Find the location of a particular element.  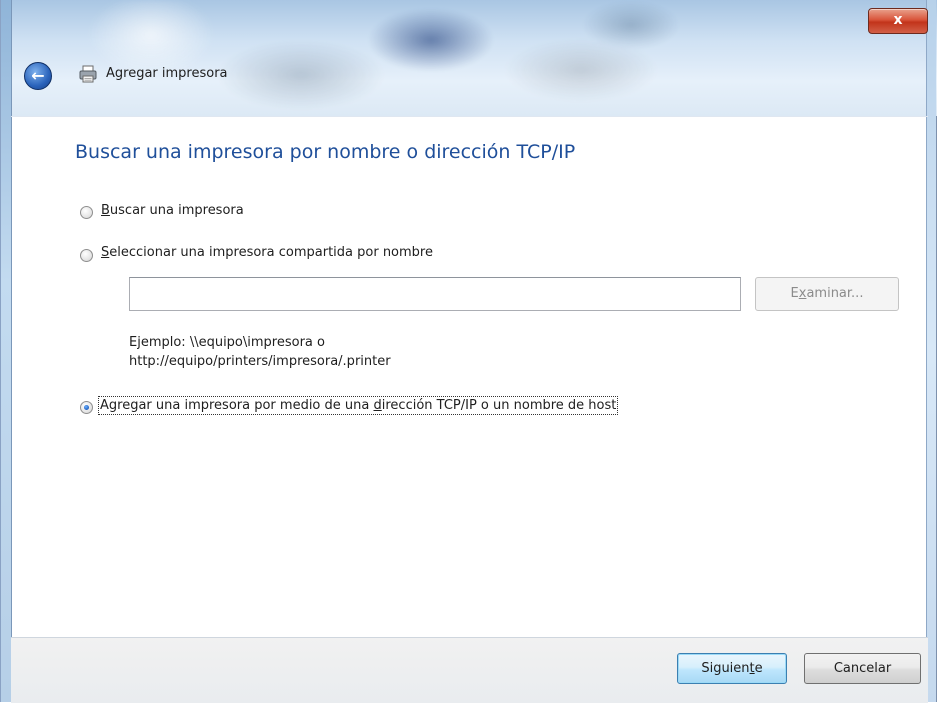

example-line-1: Ejemplo: \\equipo\impresora o is located at coordinates (227, 342).